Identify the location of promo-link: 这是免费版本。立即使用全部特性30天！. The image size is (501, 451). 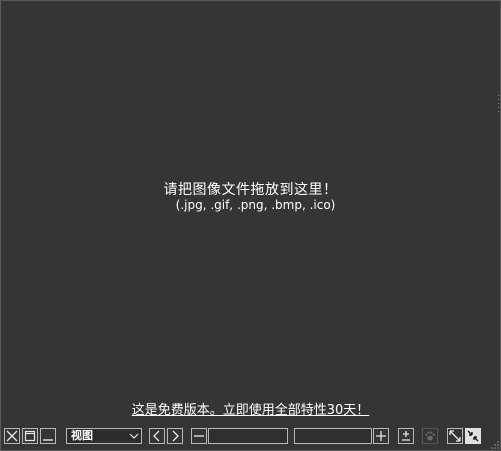
(250, 408).